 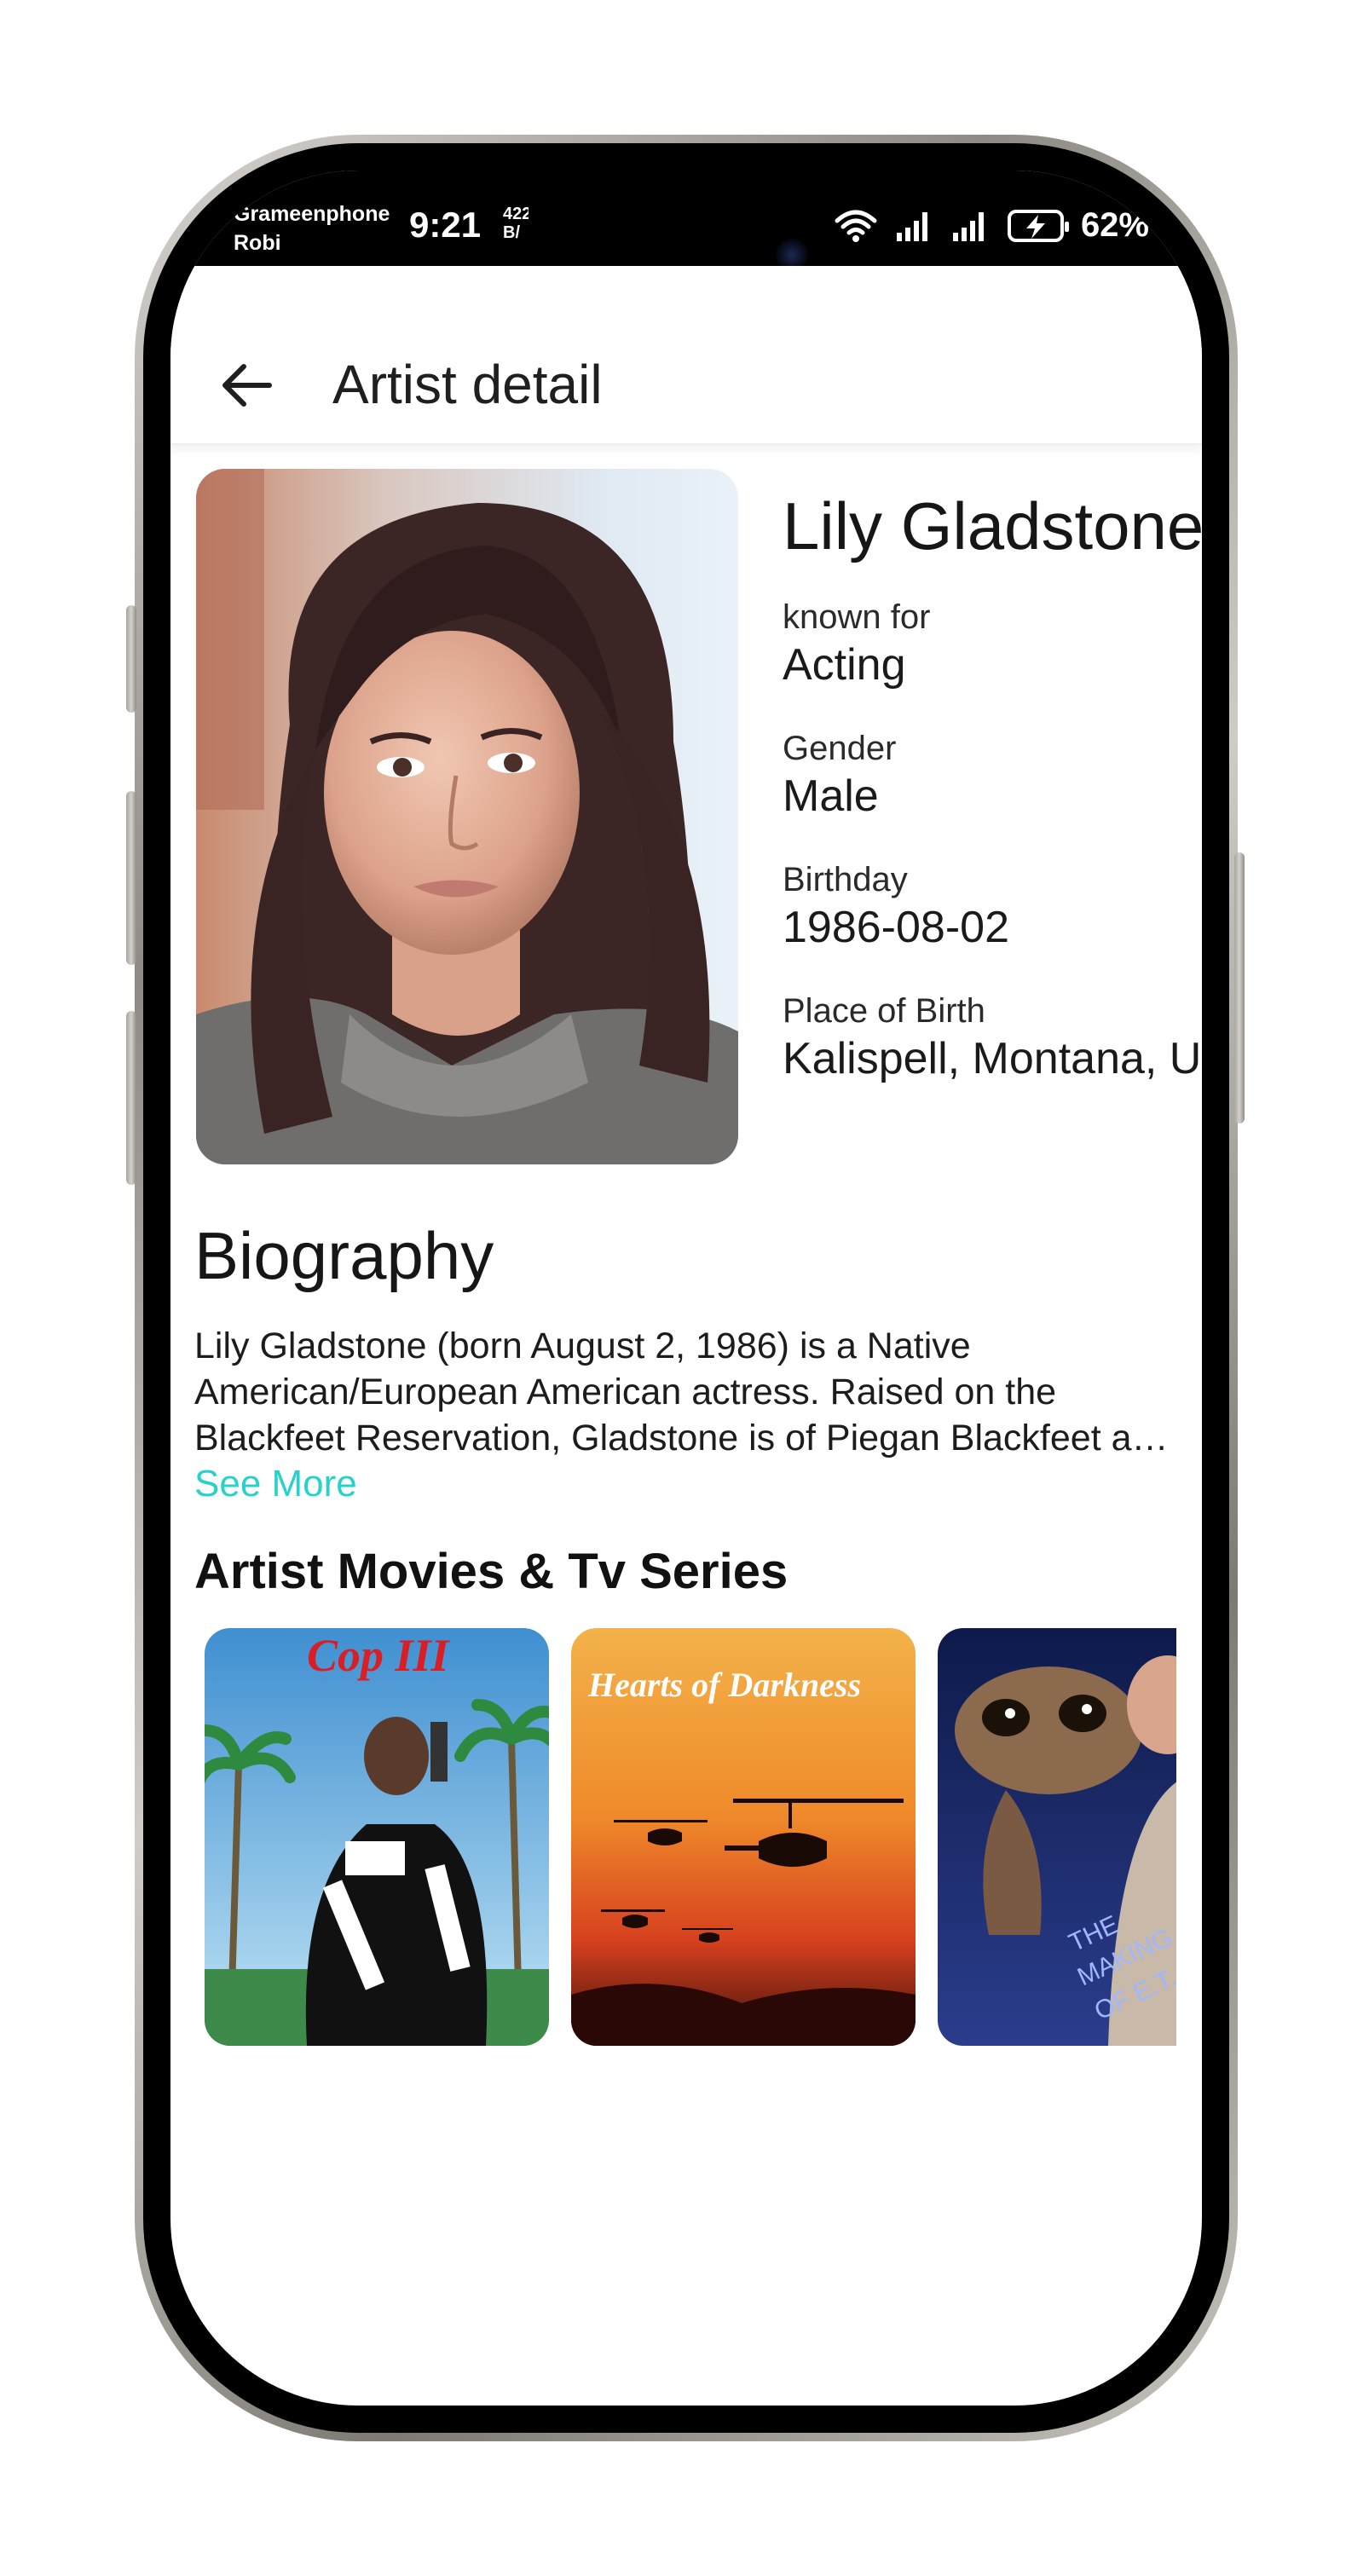 What do you see at coordinates (491, 1571) in the screenshot?
I see `movies-heading: Artist Movies & Tv Series` at bounding box center [491, 1571].